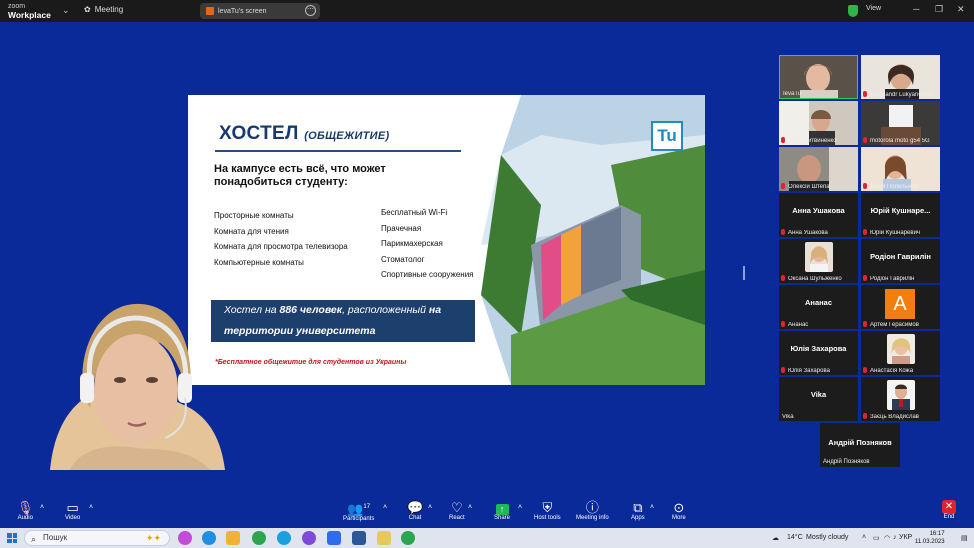 This screenshot has height=548, width=974. What do you see at coordinates (73, 518) in the screenshot?
I see `video-label: Video` at bounding box center [73, 518].